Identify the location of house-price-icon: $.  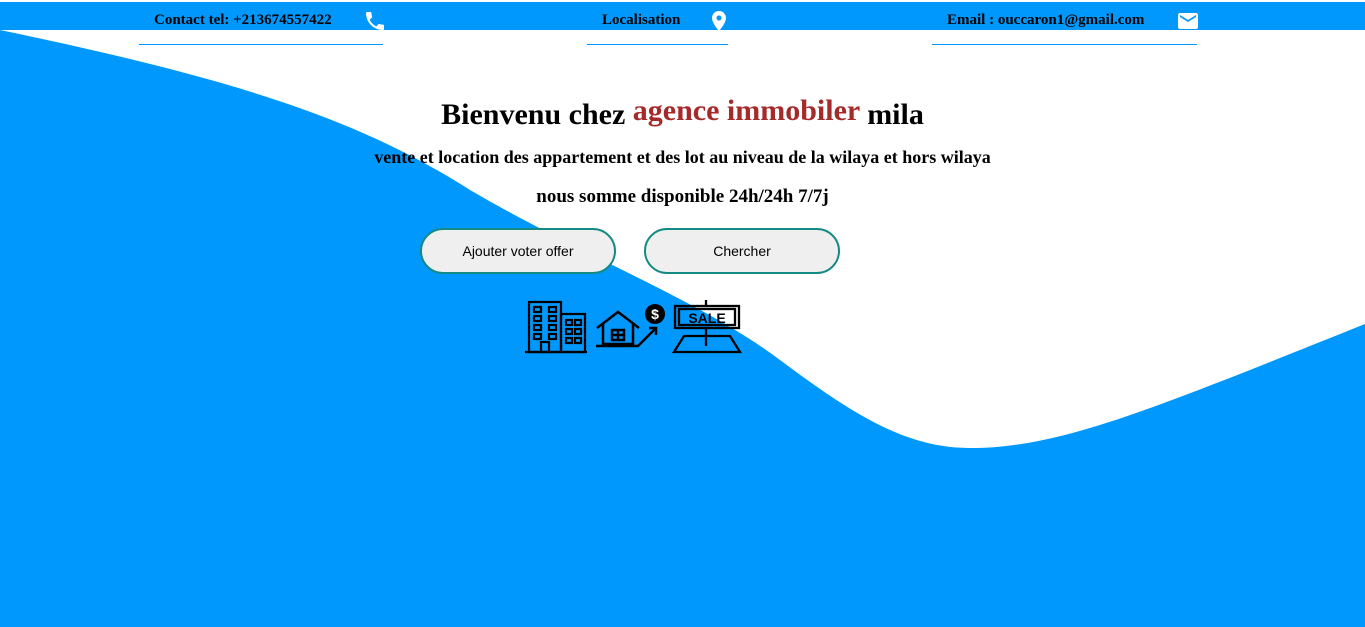
(630, 326).